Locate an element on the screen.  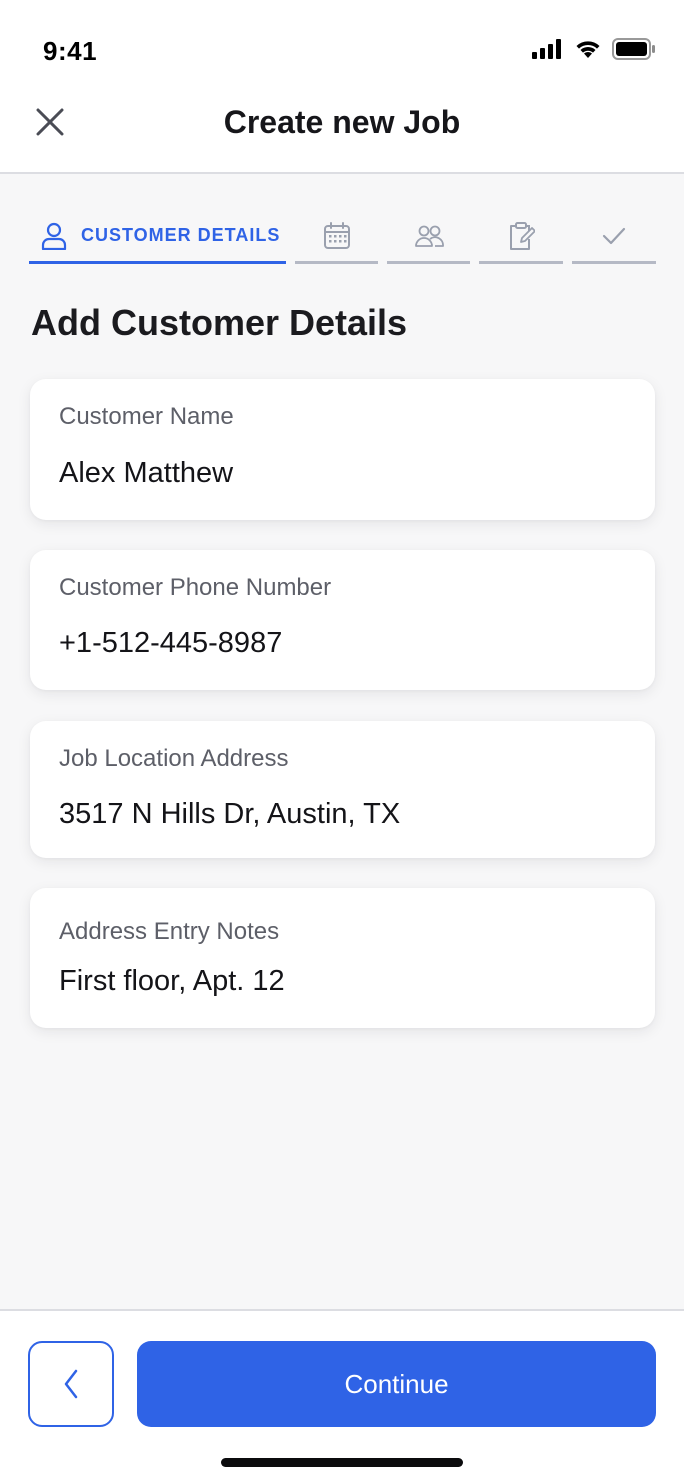
home-indicator is located at coordinates (342, 1462).